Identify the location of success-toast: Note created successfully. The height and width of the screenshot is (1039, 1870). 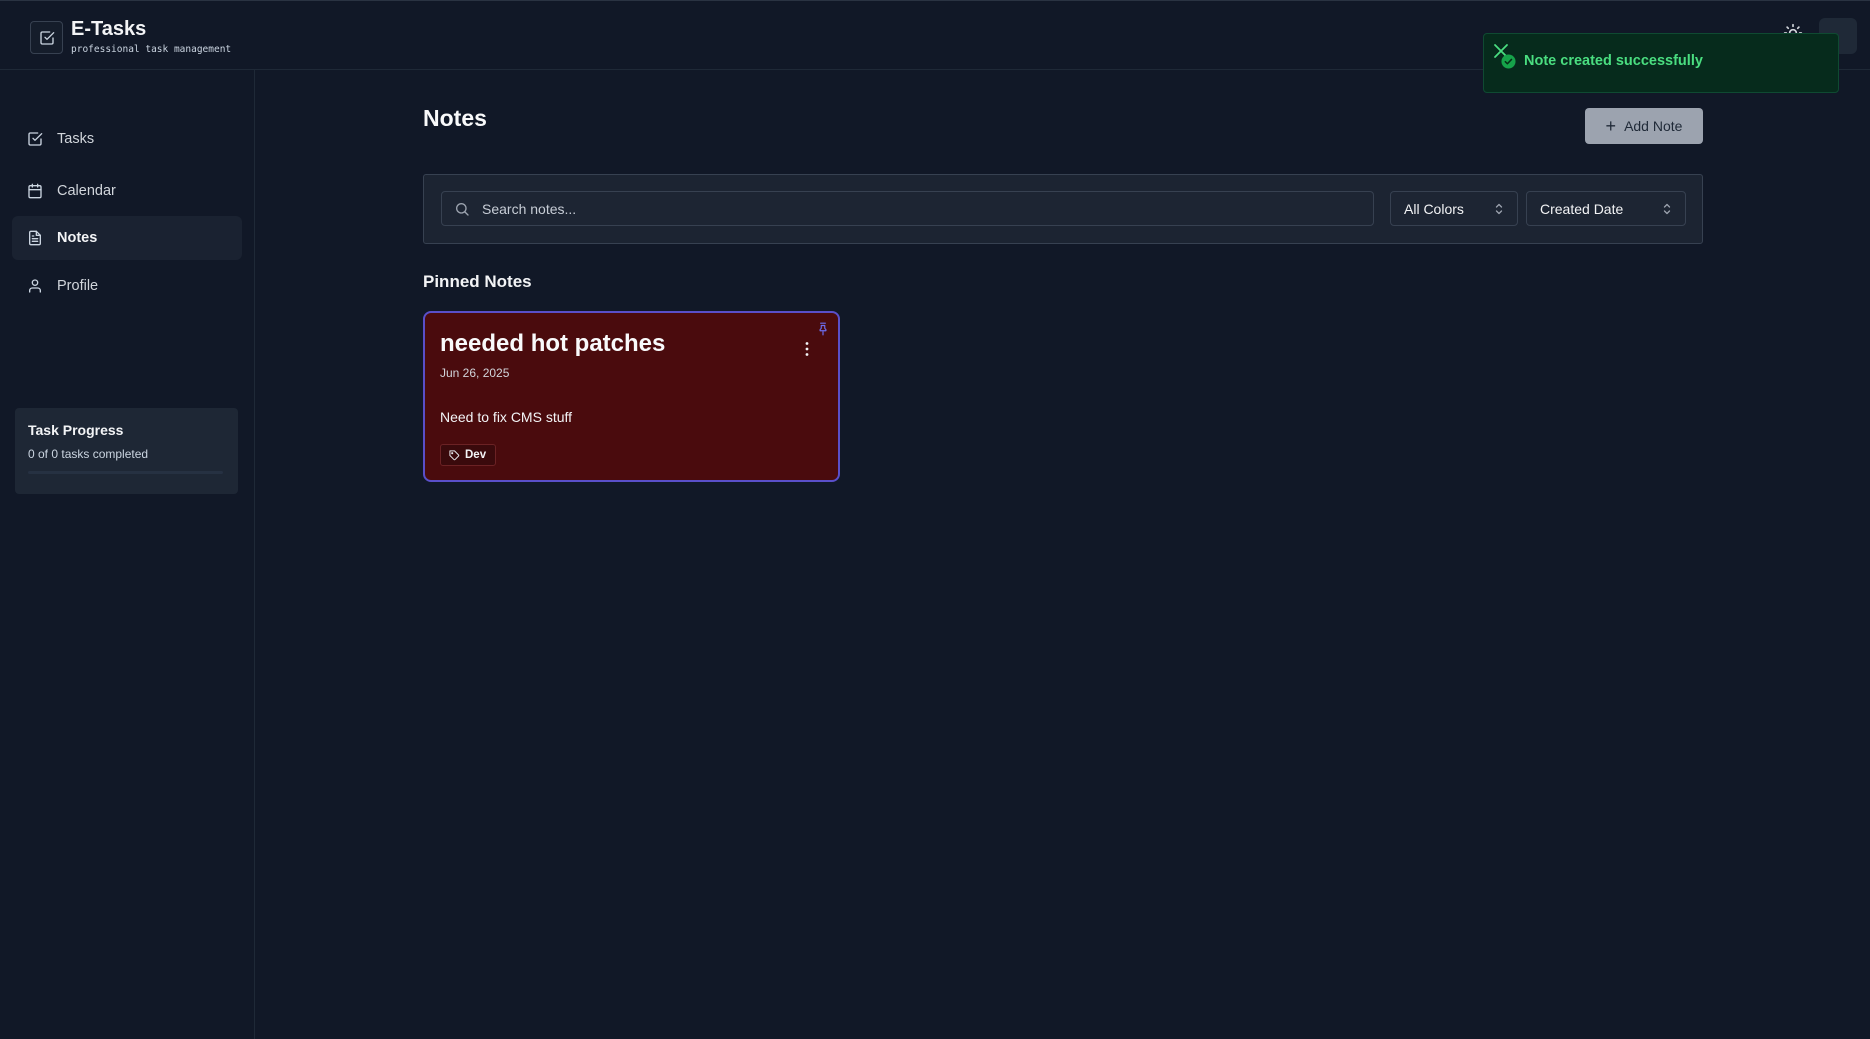
(1661, 63).